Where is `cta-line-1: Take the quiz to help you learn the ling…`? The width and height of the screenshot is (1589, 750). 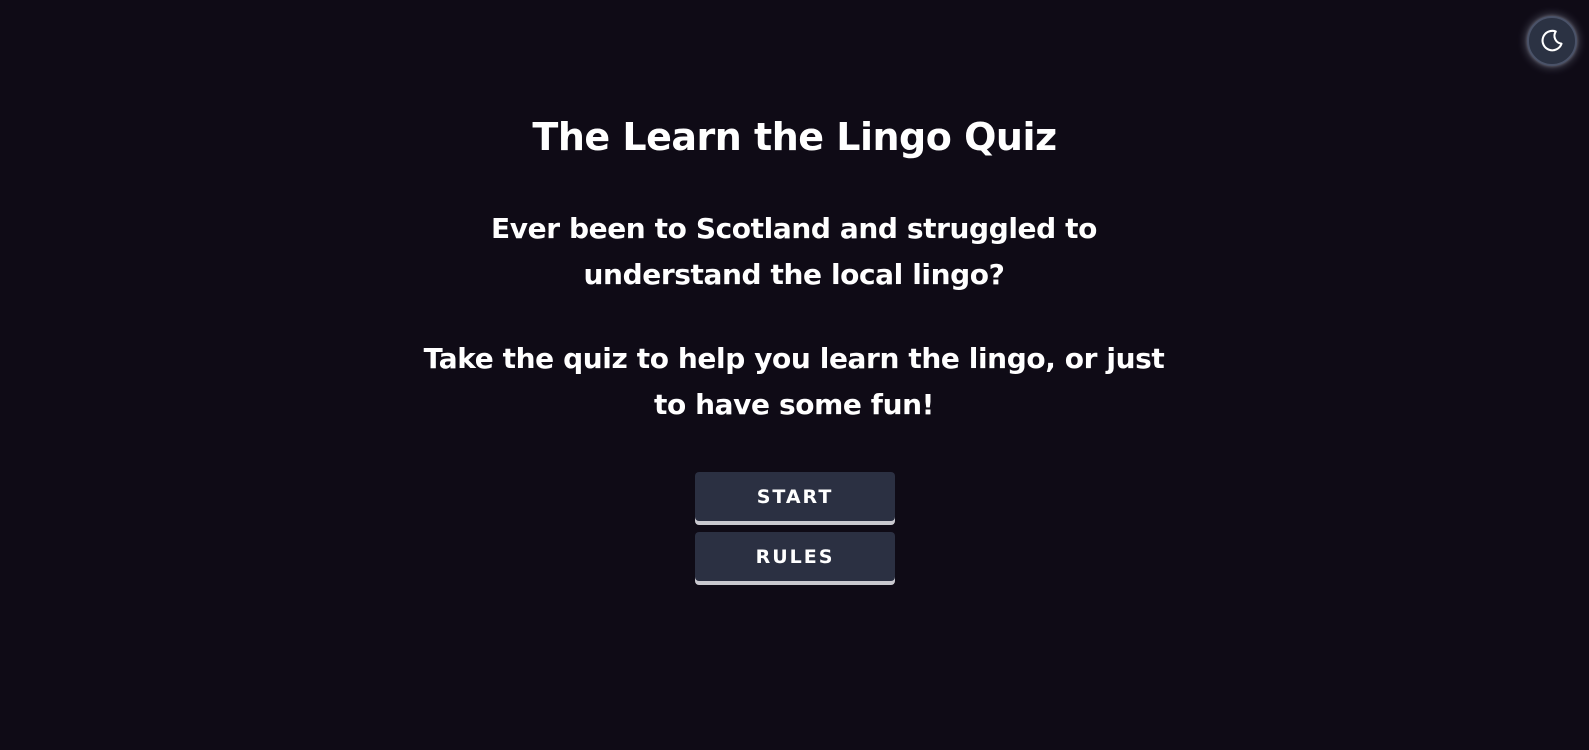 cta-line-1: Take the quiz to help you learn the ling… is located at coordinates (794, 358).